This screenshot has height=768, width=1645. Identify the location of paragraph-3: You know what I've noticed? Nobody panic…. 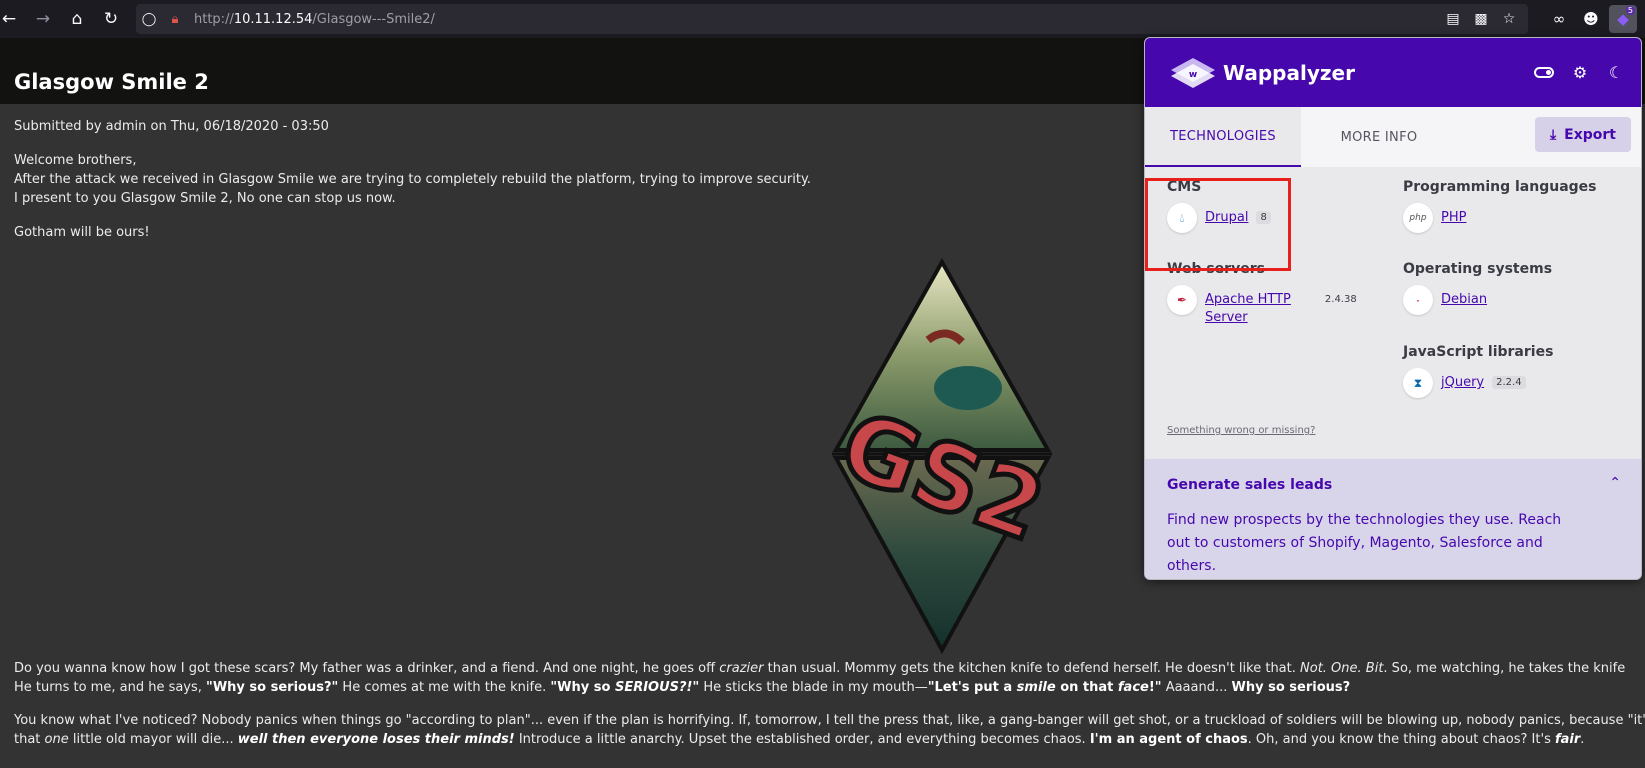
(829, 720).